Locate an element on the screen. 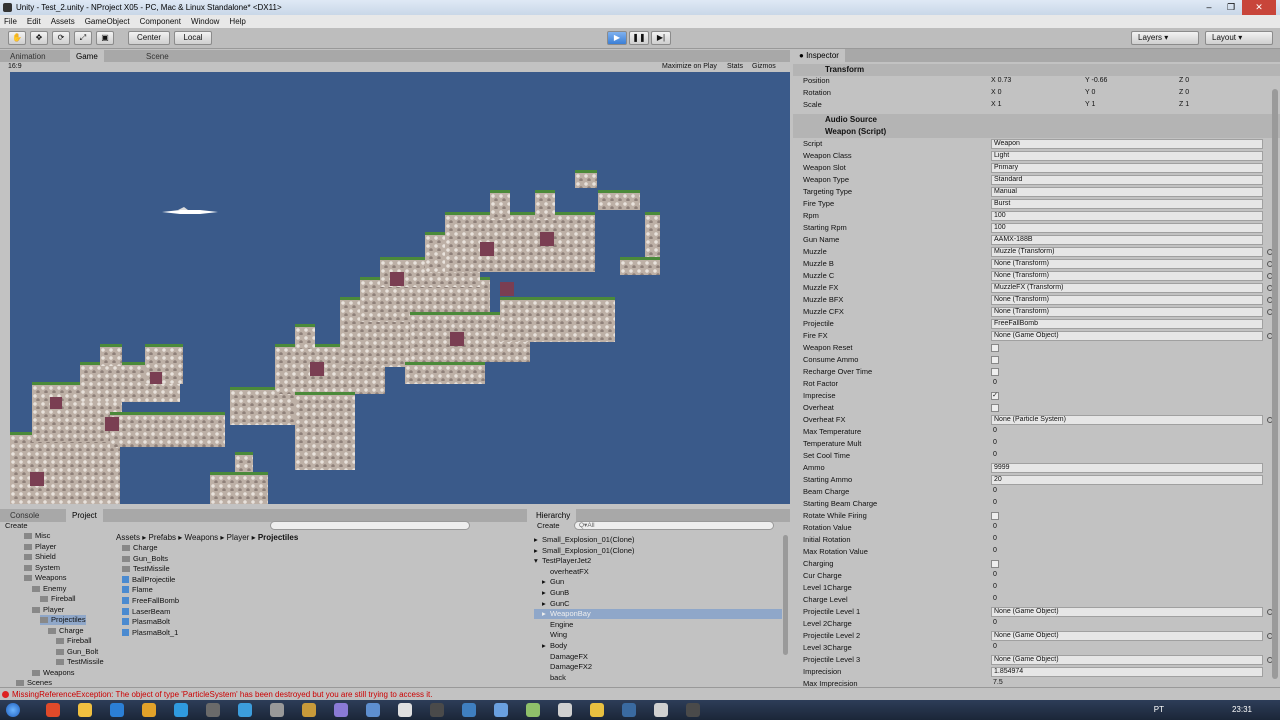  breadcrumb-item: Prefabs is located at coordinates (162, 537).